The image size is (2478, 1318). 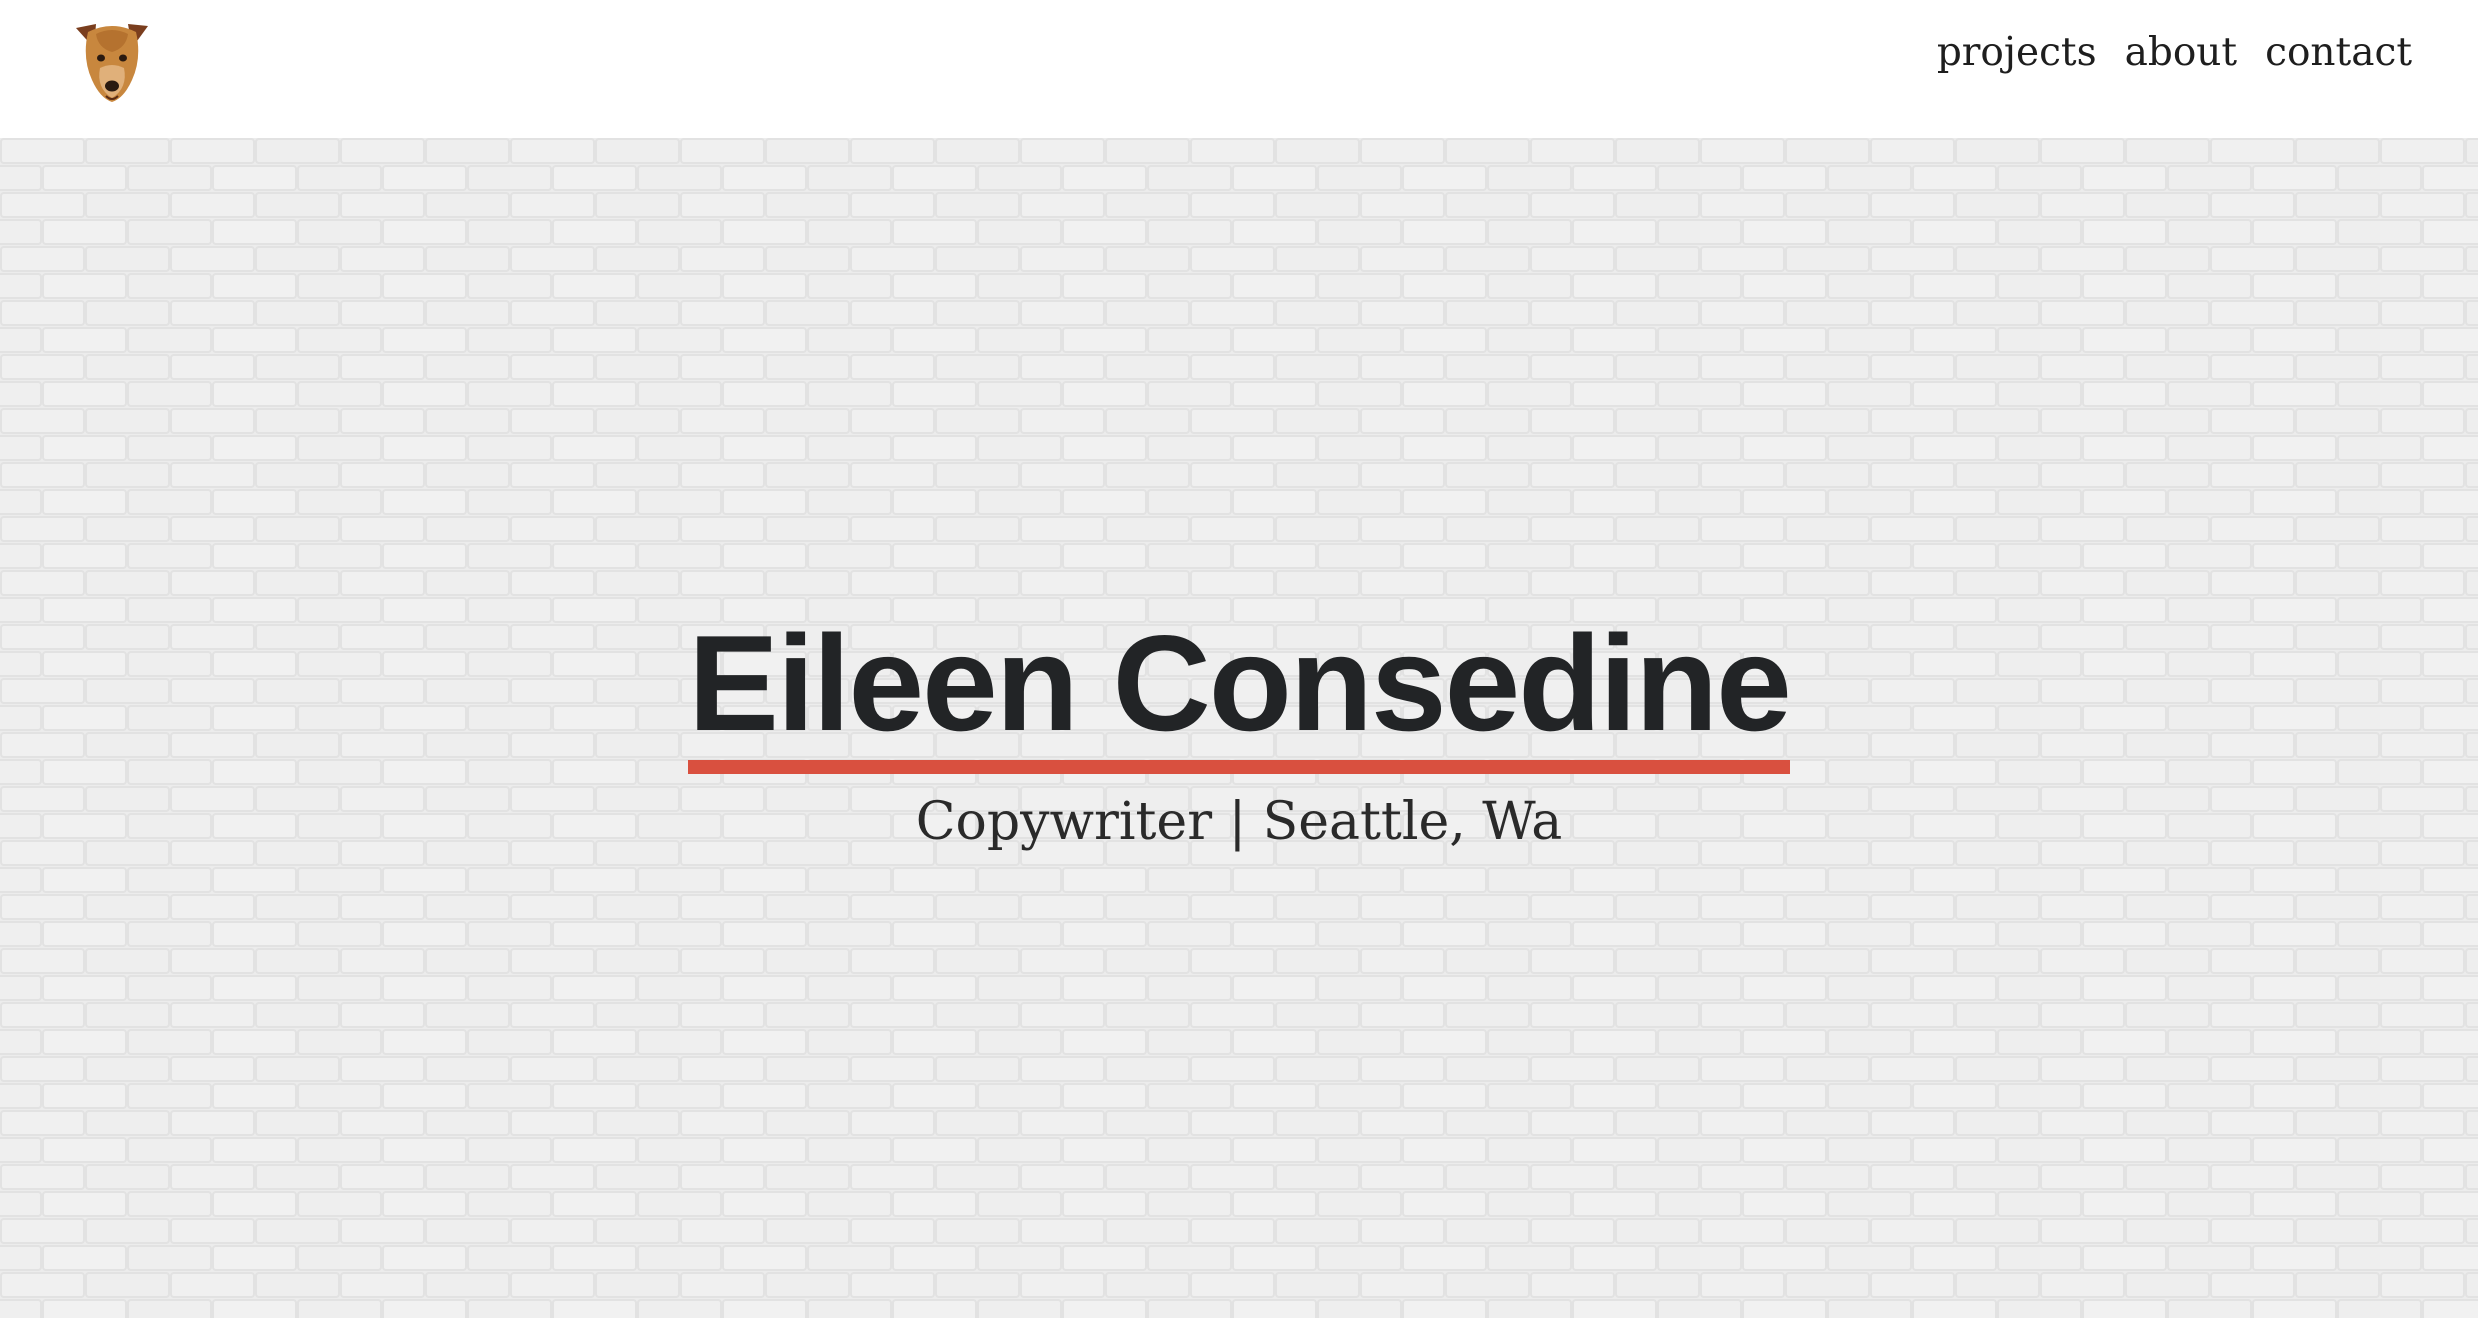 I want to click on hero-title-block: Eileen Consedine, so click(x=1240, y=690).